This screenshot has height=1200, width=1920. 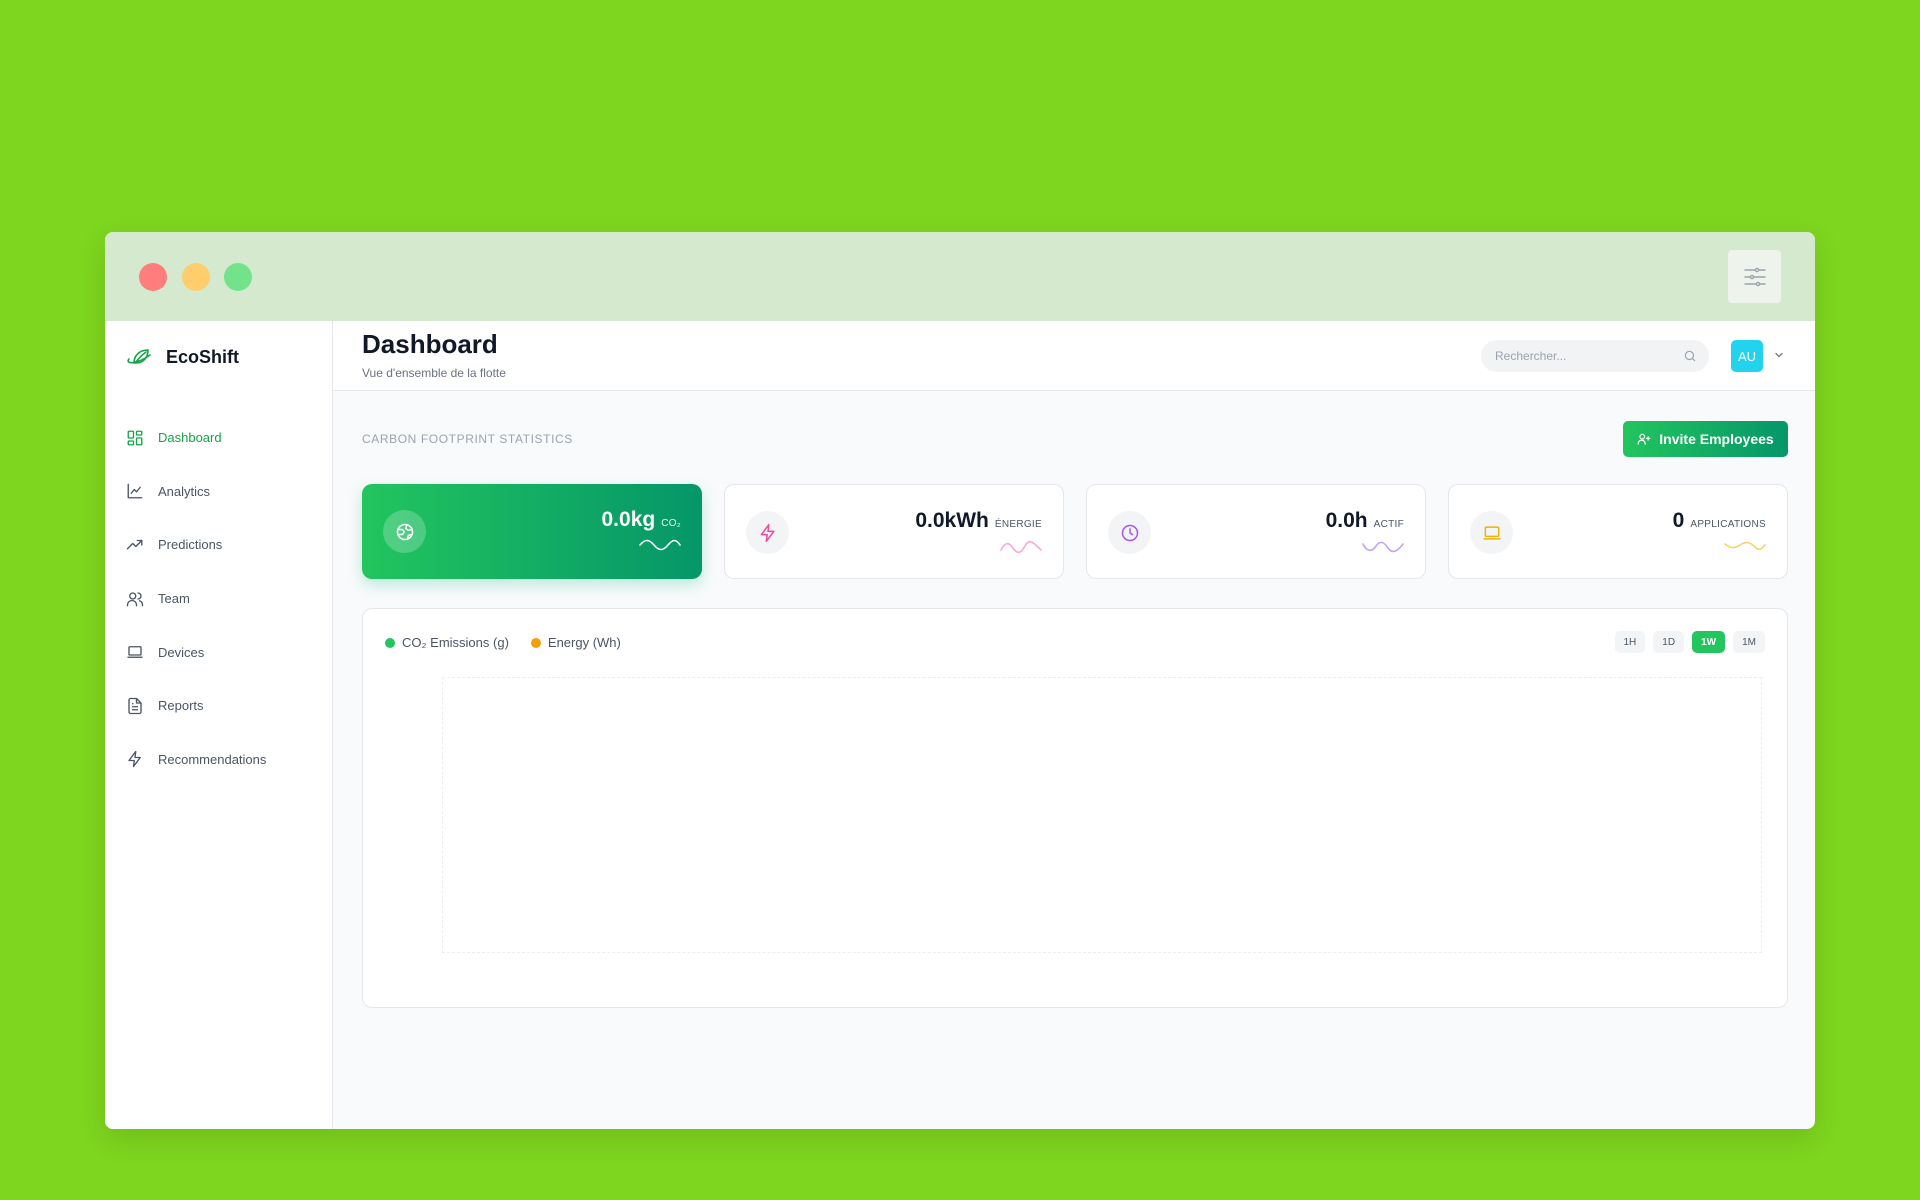 I want to click on stat-value-row: 0.0kWh ÉNERGIE, so click(x=978, y=521).